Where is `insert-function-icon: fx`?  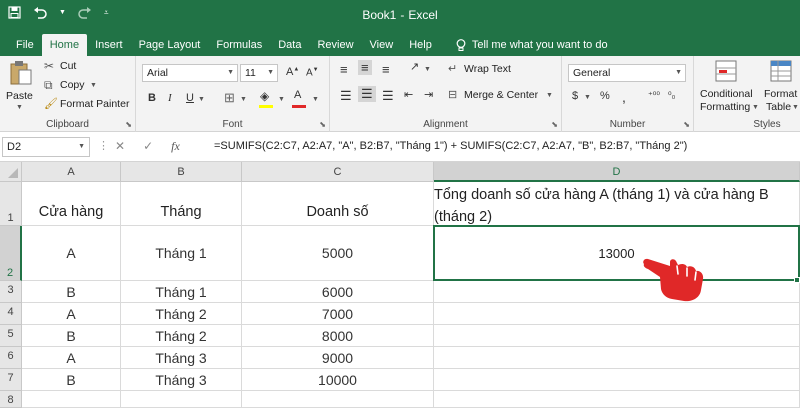
insert-function-icon: fx is located at coordinates (175, 146).